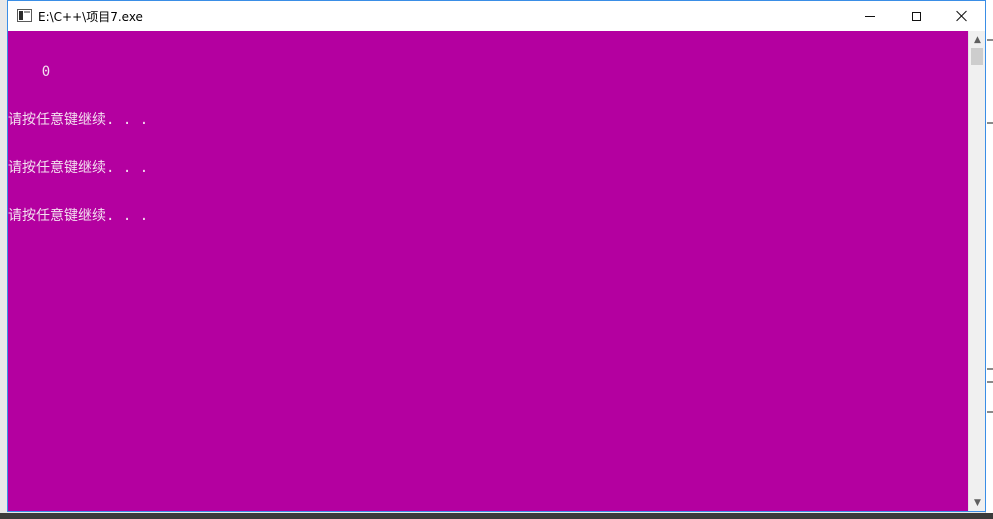 This screenshot has height=519, width=993. I want to click on background-window-edge, so click(989, 259).